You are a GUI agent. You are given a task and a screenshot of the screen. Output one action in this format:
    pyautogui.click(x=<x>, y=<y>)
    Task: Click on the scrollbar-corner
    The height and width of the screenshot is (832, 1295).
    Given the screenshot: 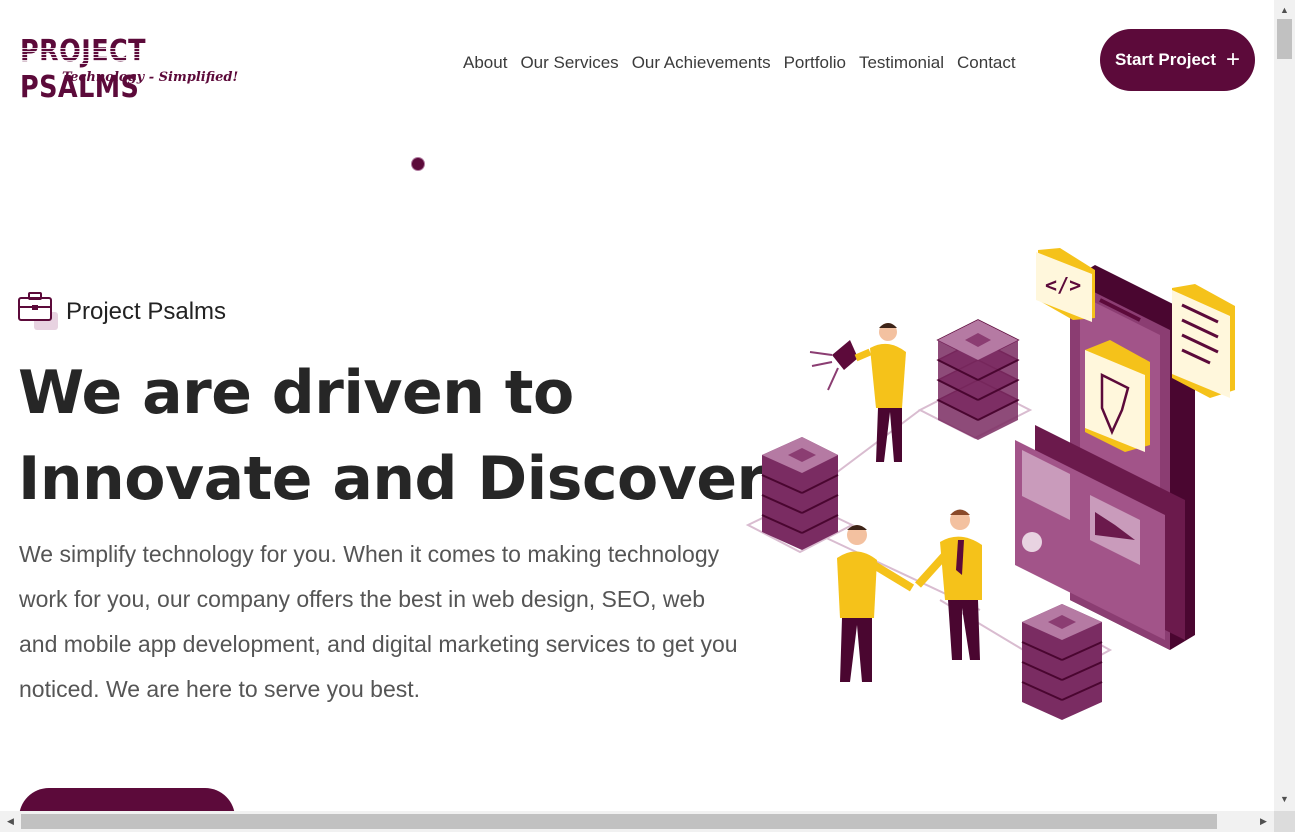 What is the action you would take?
    pyautogui.click(x=1284, y=821)
    